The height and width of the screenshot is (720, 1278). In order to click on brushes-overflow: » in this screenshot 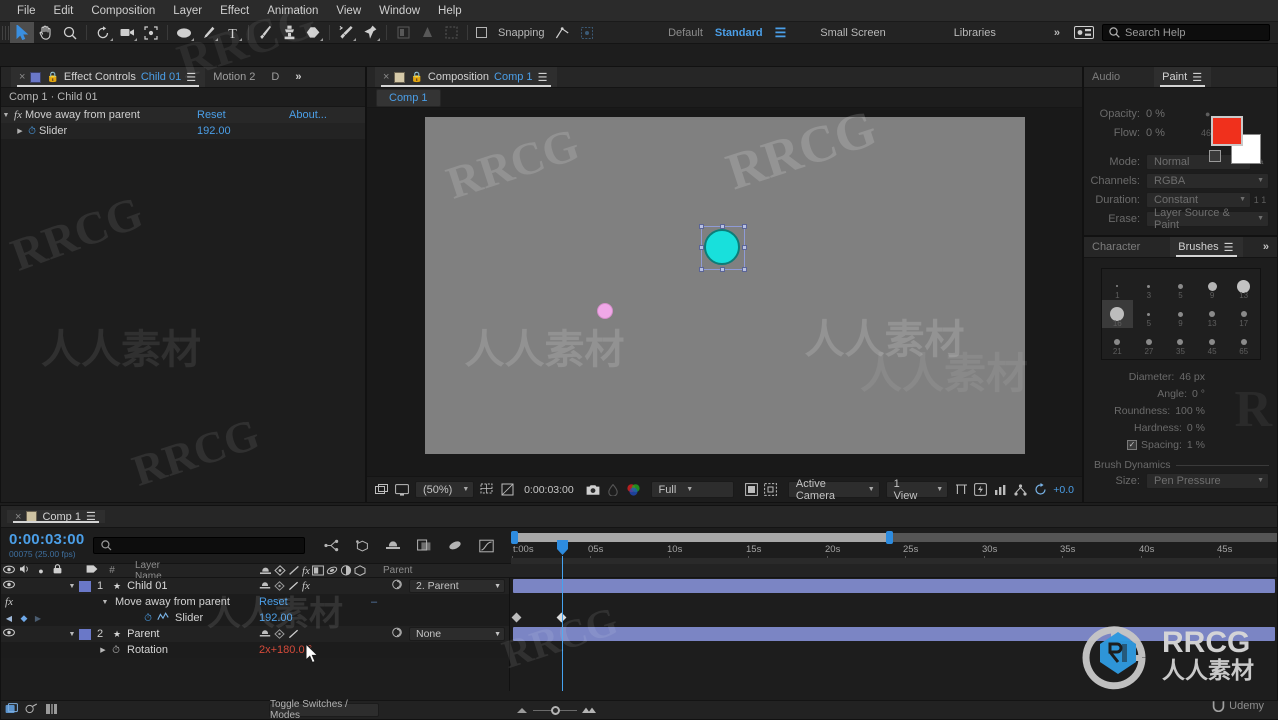, I will do `click(1266, 247)`.